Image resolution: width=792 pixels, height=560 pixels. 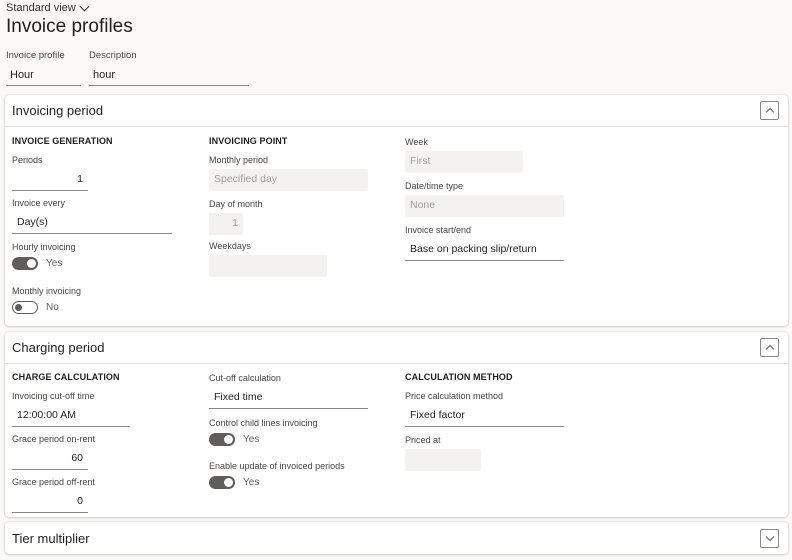 What do you see at coordinates (52, 307) in the screenshot?
I see `monthly-invoicing-value: No` at bounding box center [52, 307].